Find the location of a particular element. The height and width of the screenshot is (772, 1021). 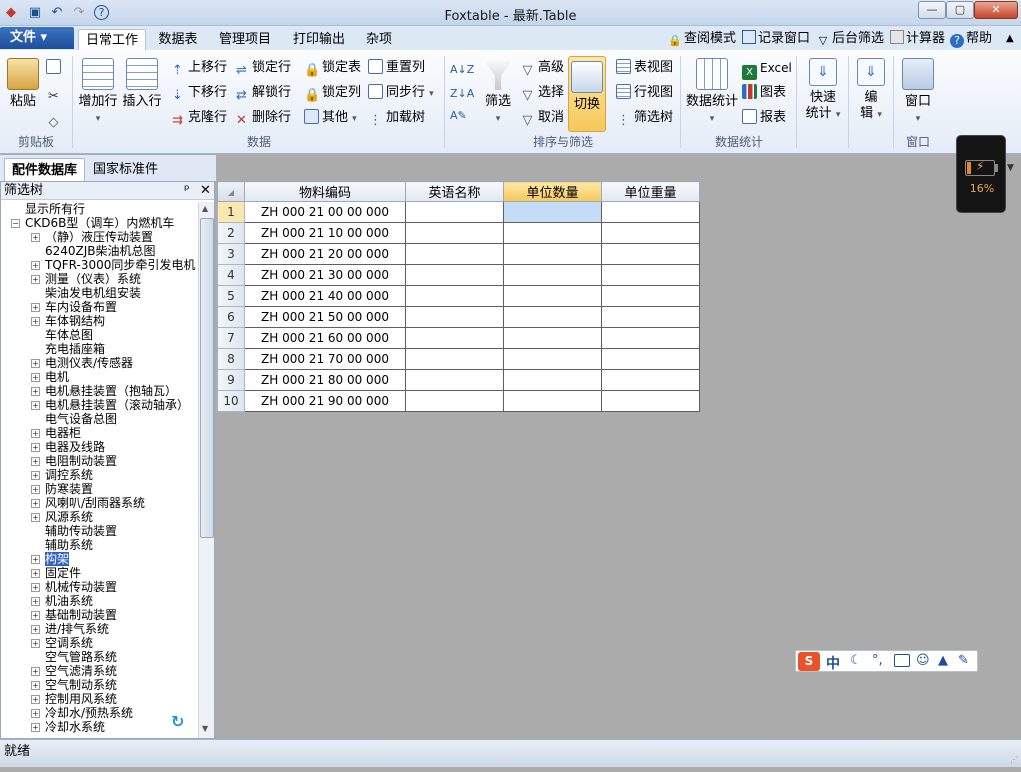

grid-corner: ◢ is located at coordinates (231, 191).